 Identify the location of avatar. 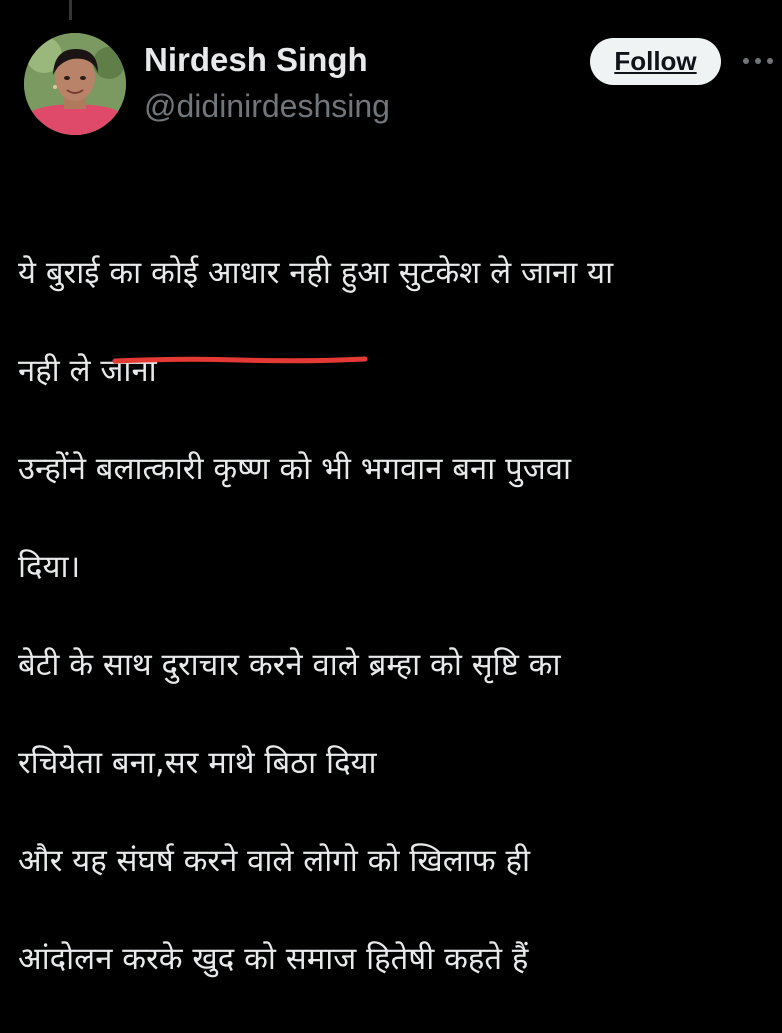
(75, 84).